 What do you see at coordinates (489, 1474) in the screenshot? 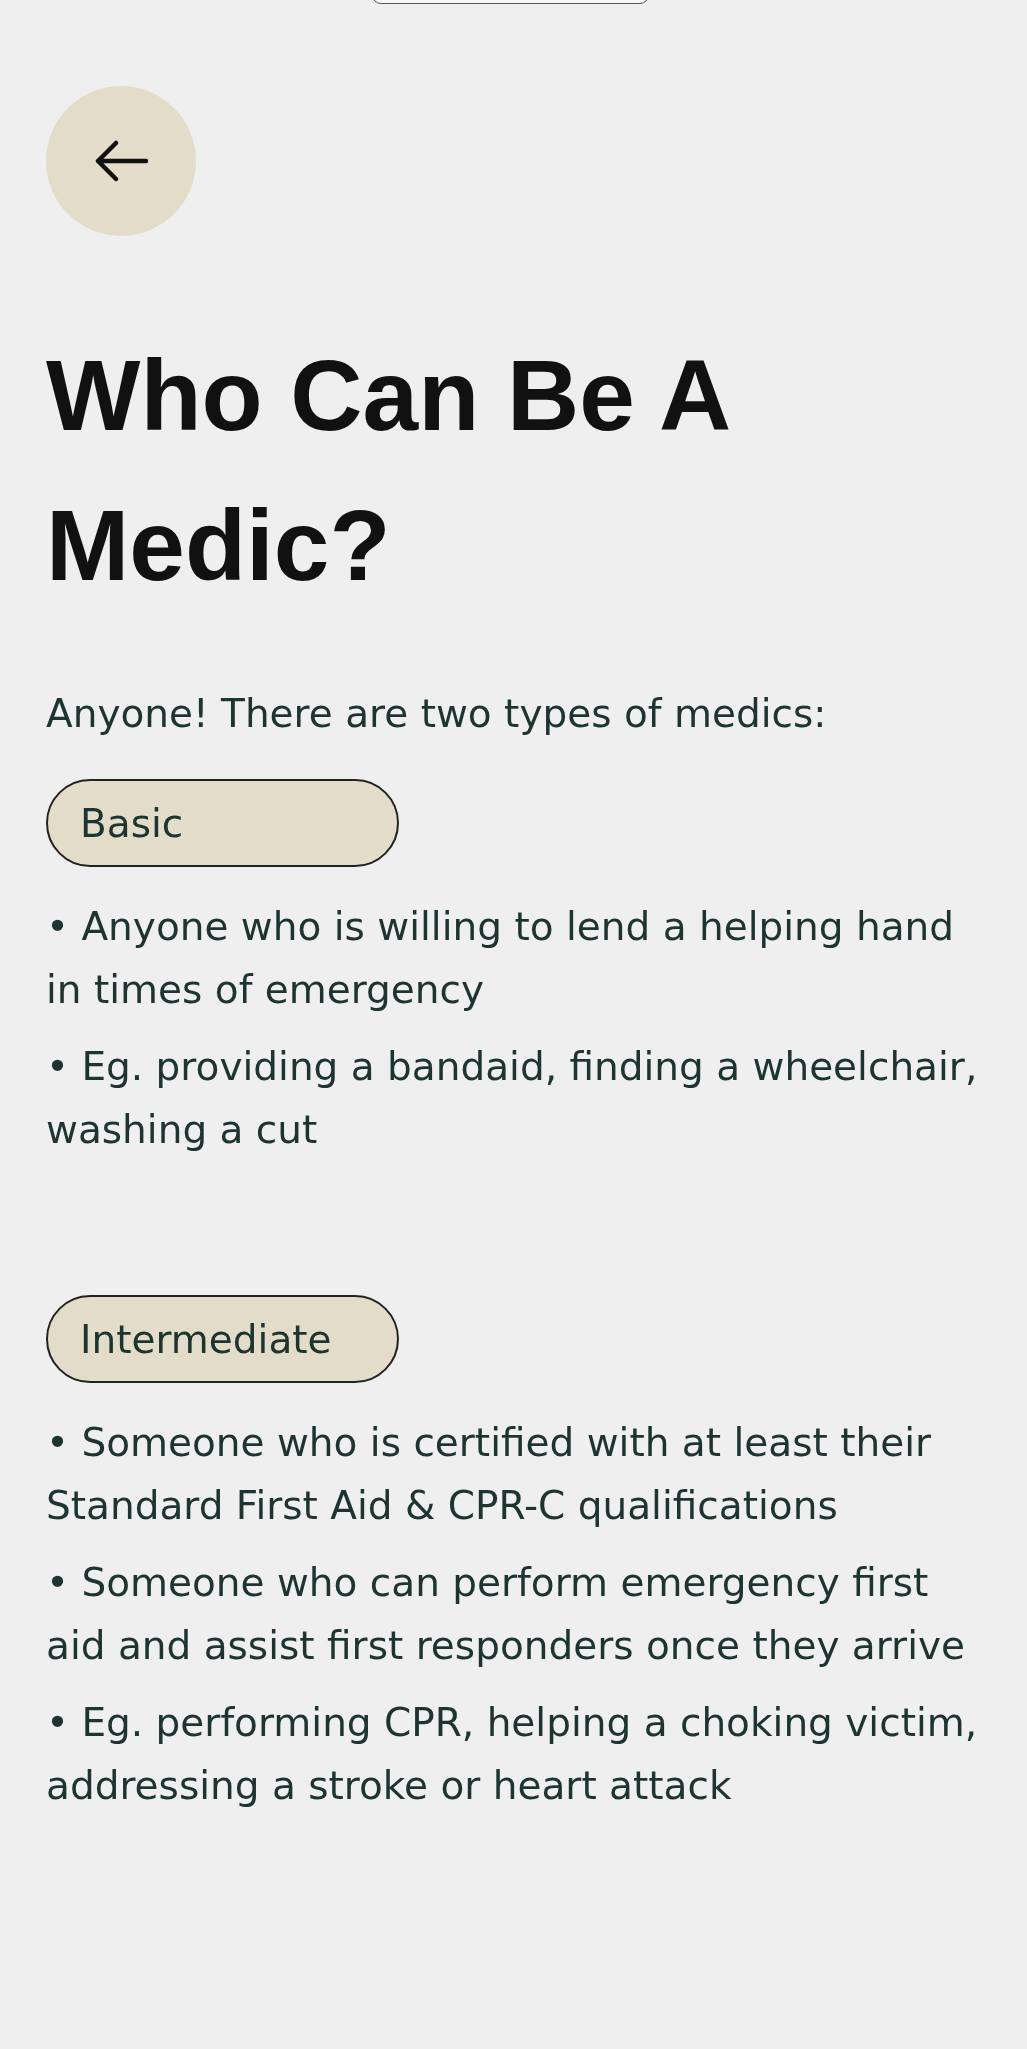
I see `bullet-text: • Someone who is certified with at least their Standard First Aid & CPR-C qualifications` at bounding box center [489, 1474].